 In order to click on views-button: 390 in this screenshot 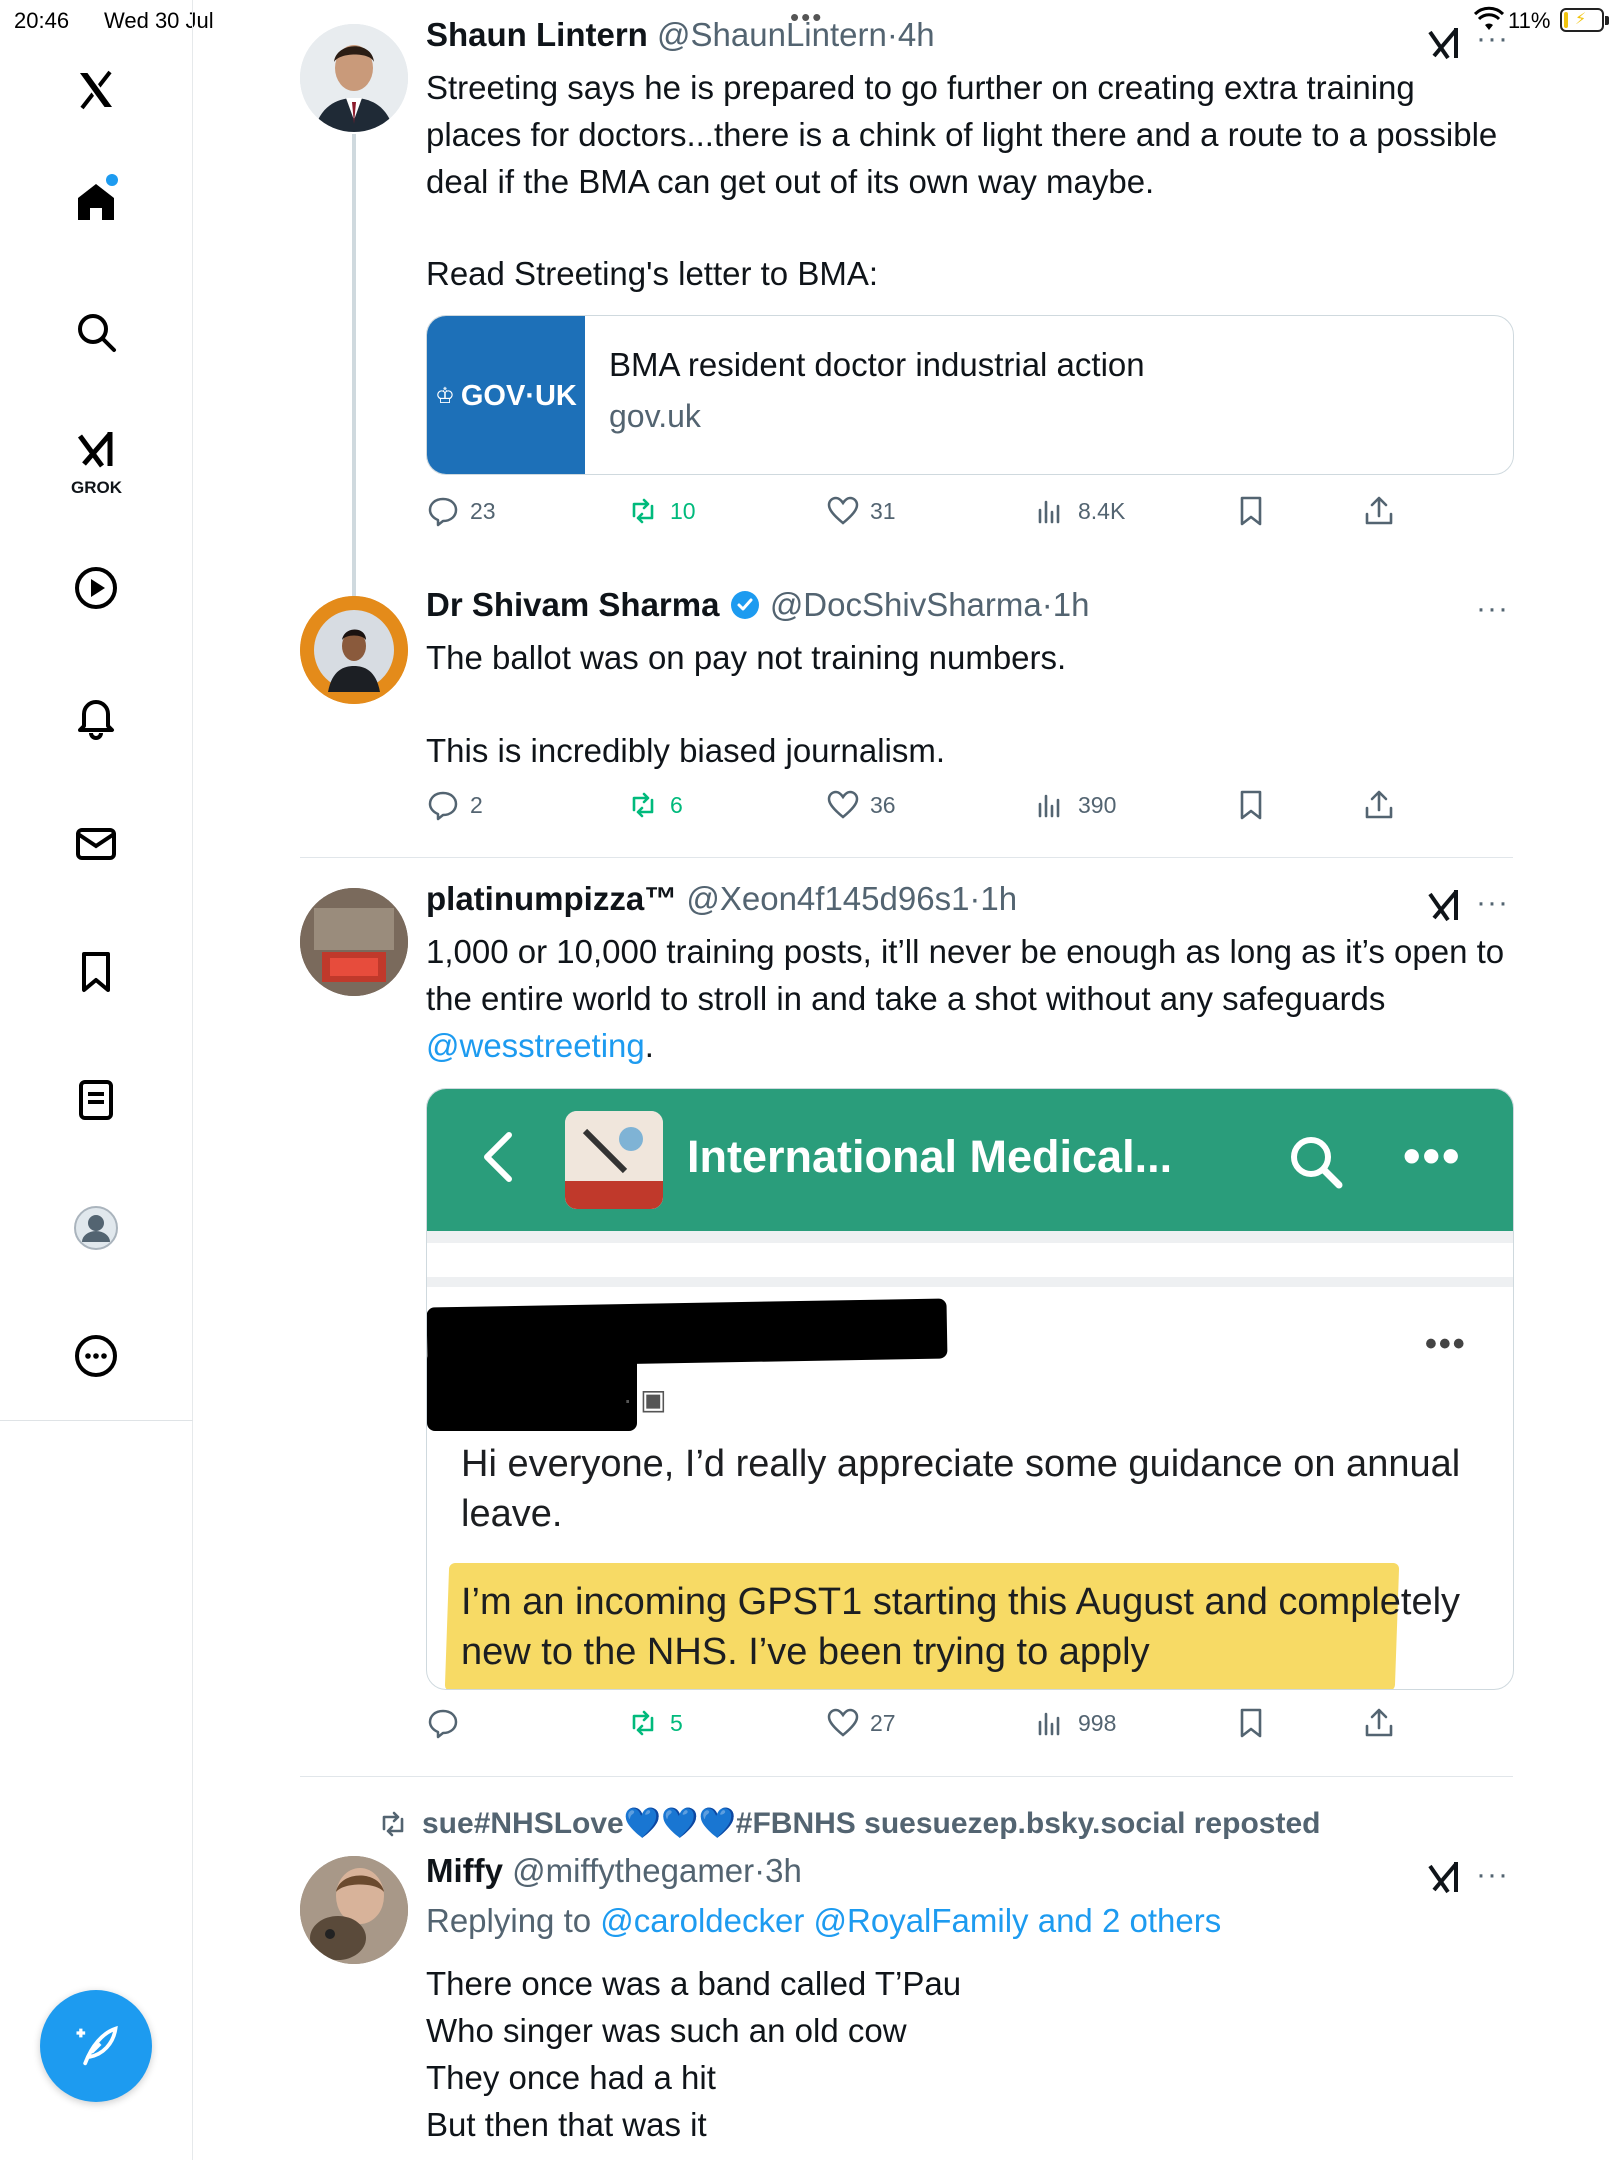, I will do `click(1075, 805)`.